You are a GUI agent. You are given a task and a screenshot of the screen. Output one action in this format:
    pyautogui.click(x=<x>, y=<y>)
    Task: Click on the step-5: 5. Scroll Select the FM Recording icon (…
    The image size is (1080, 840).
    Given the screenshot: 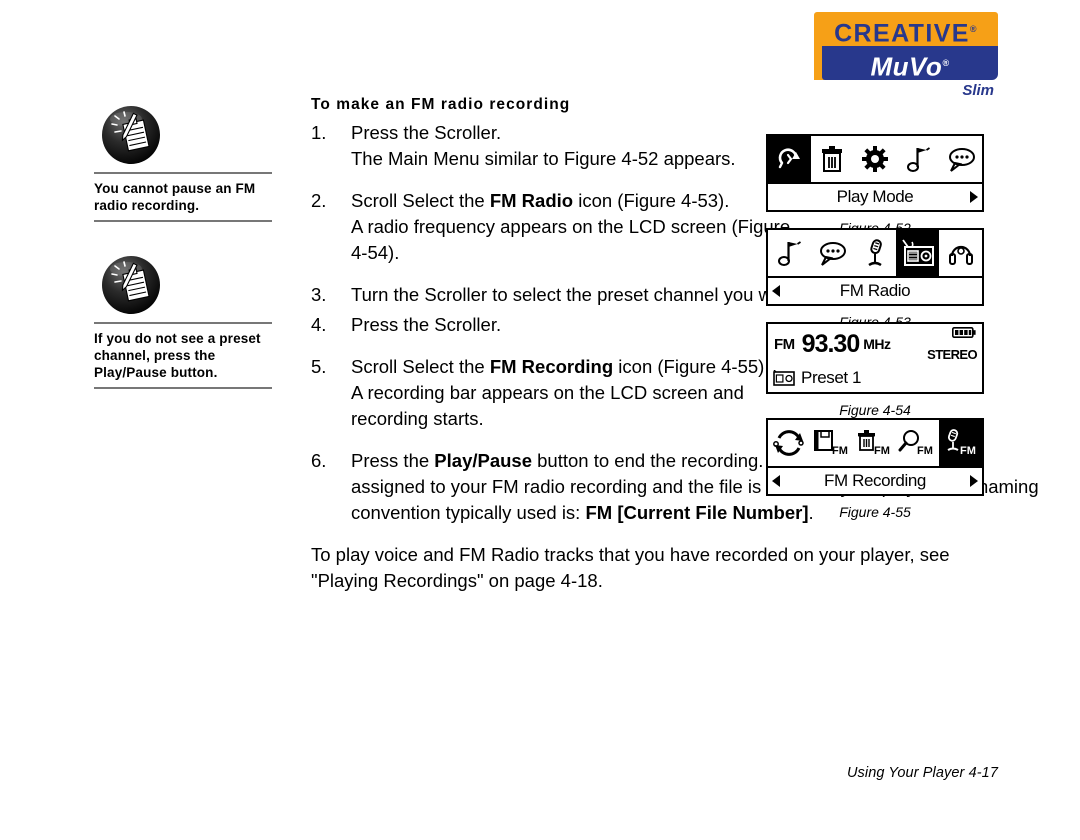 What is the action you would take?
    pyautogui.click(x=557, y=393)
    